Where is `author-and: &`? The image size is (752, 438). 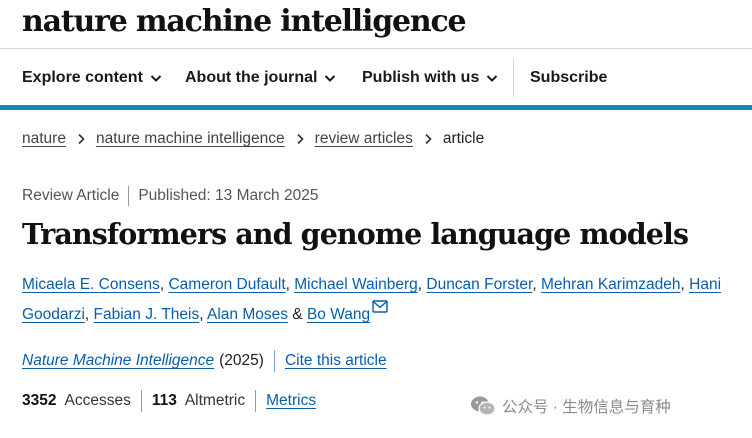
author-and: & is located at coordinates (297, 314).